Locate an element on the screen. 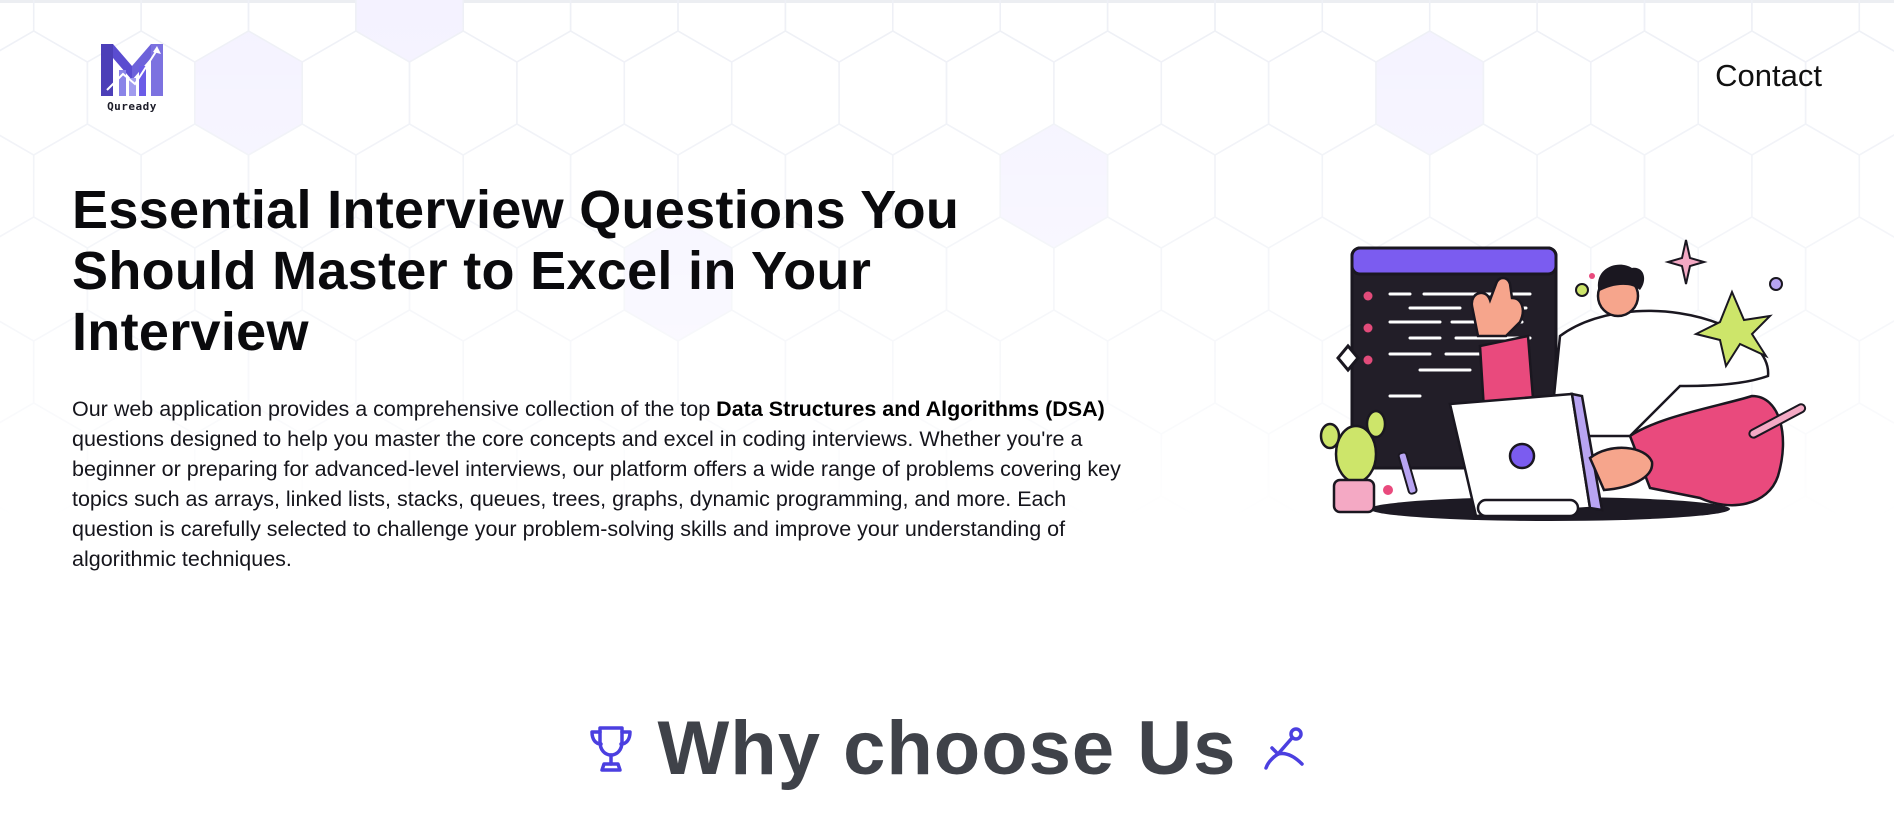  section-title: Why choose Us is located at coordinates (947, 748).